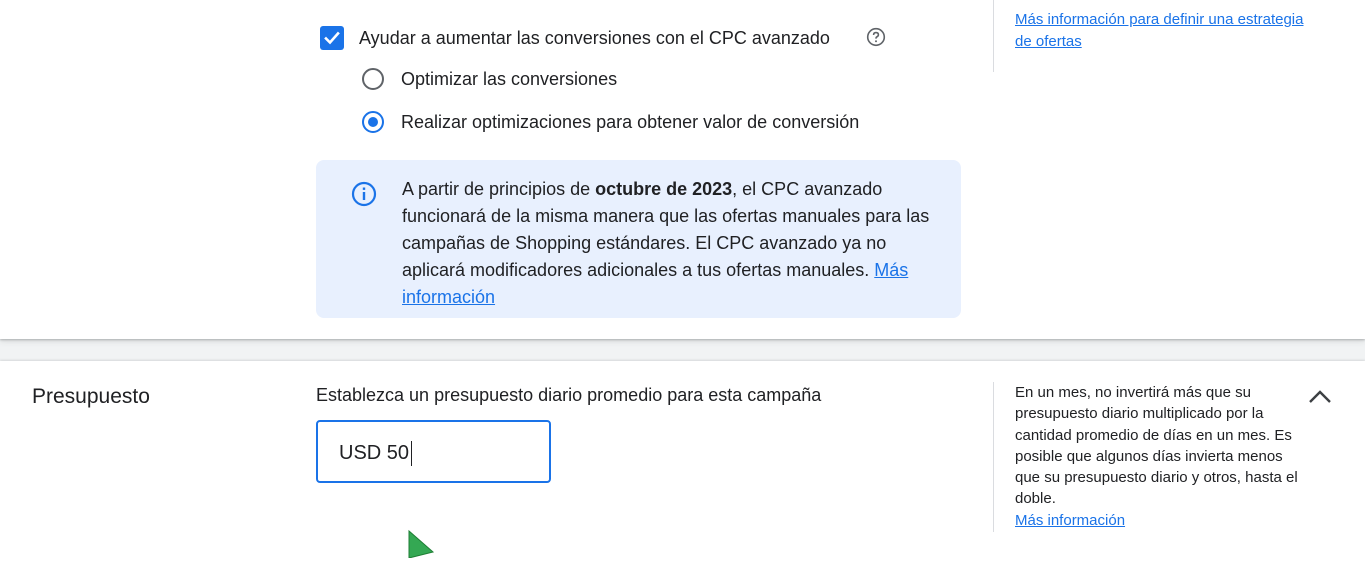 This screenshot has width=1365, height=561. I want to click on daily-budget-value: USD 50, so click(374, 453).